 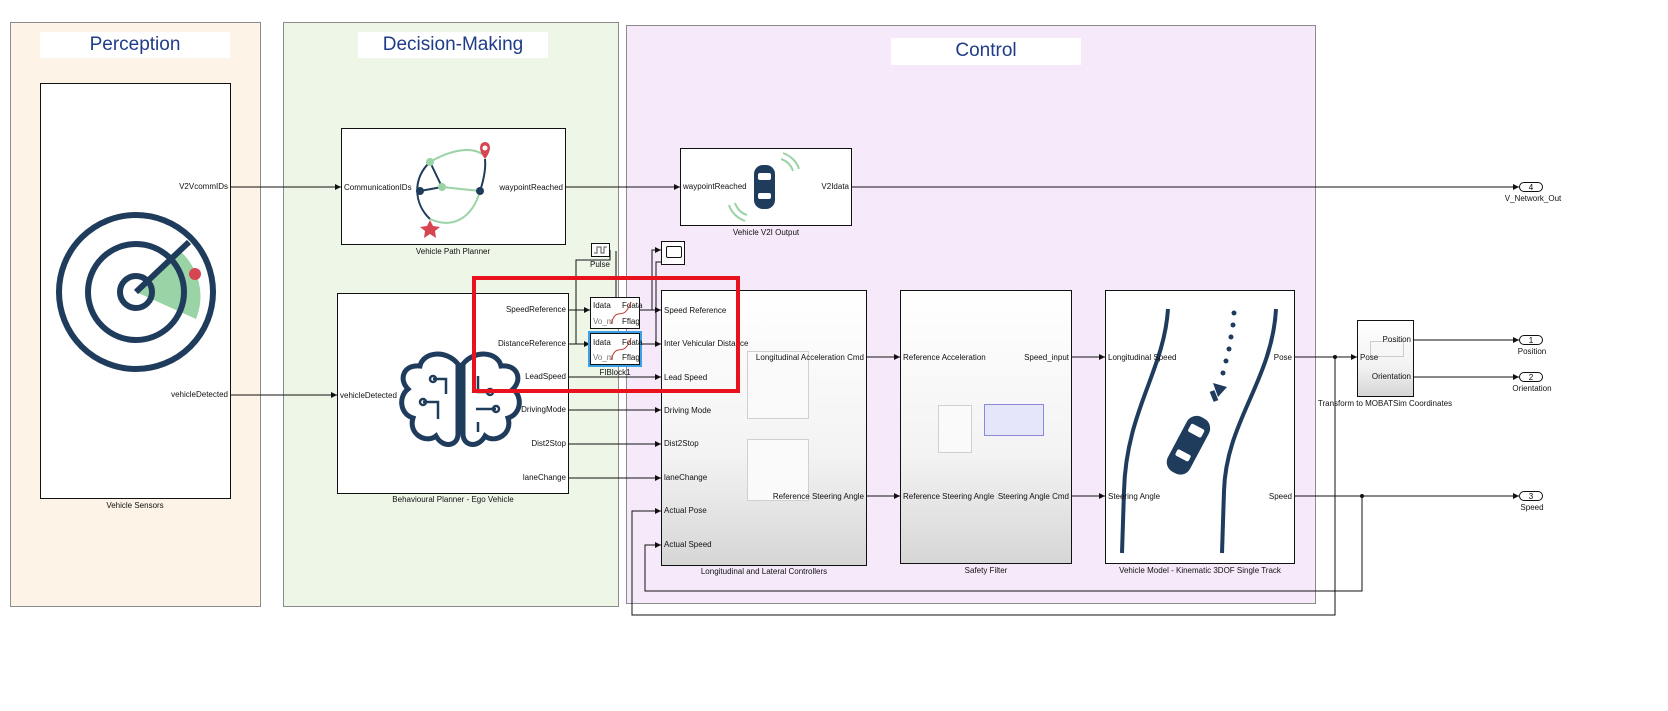 I want to click on vehicle-out-speed: Speed, so click(x=1280, y=496).